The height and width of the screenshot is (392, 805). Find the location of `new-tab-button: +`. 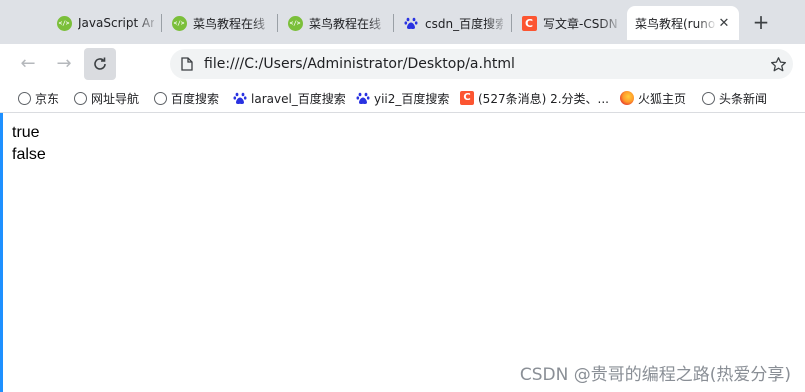

new-tab-button: + is located at coordinates (761, 22).